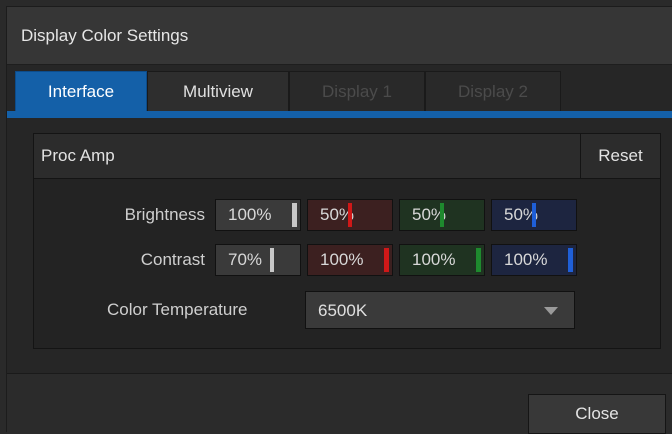 The height and width of the screenshot is (434, 672). I want to click on brightness-green-marker, so click(442, 215).